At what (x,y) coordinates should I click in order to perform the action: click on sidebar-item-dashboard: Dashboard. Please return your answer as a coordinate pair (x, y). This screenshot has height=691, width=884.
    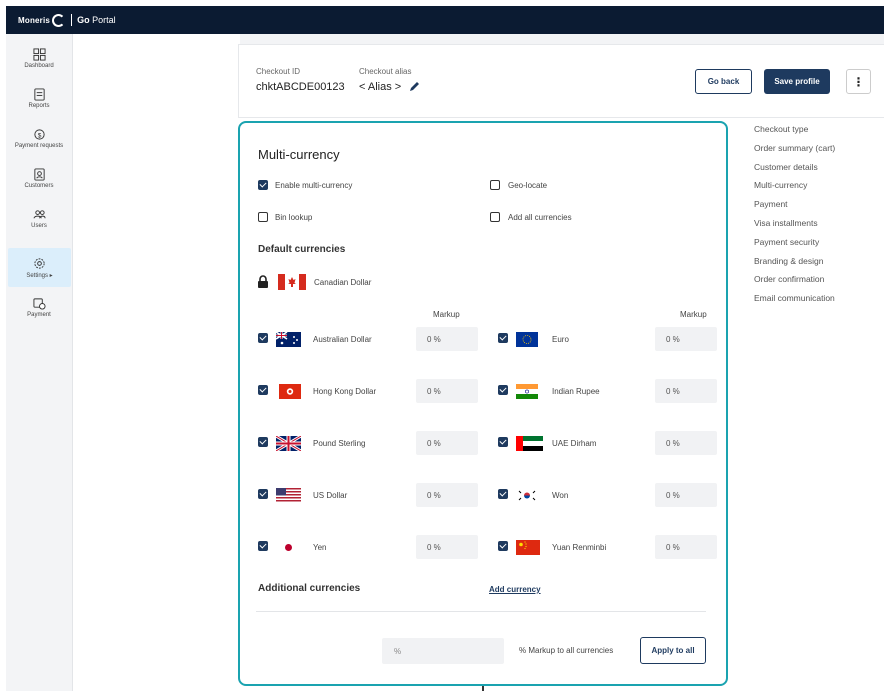
    Looking at the image, I should click on (39, 68).